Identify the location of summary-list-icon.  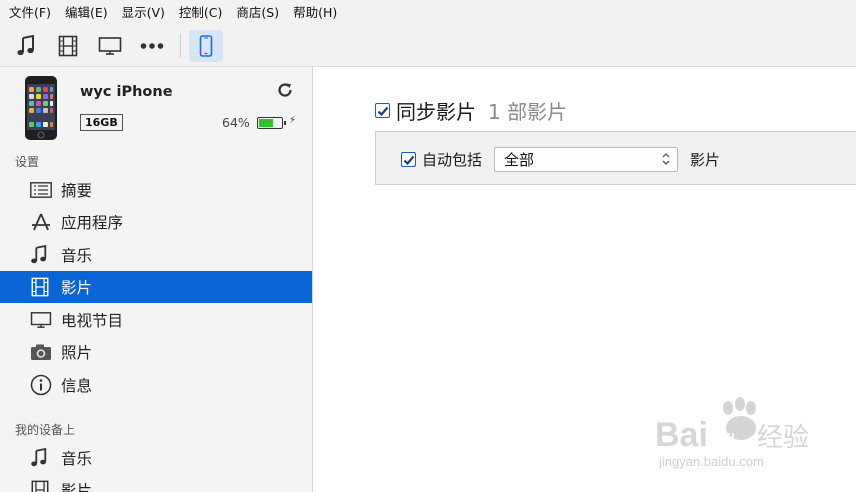
(43, 190).